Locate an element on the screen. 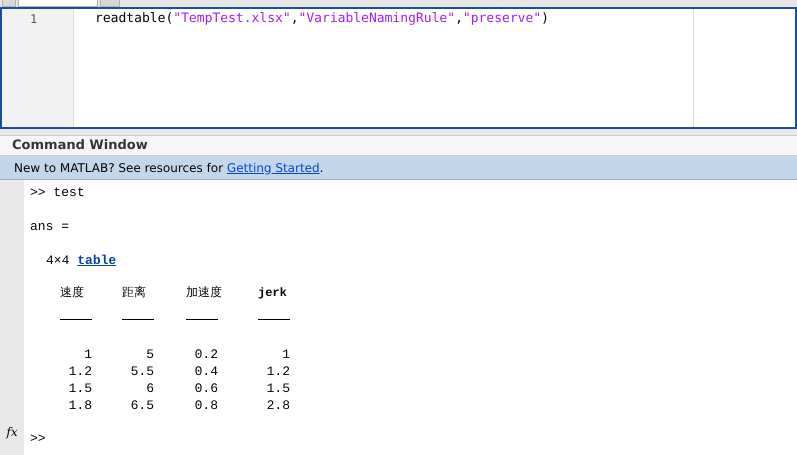 The height and width of the screenshot is (455, 797). table-cell-text: 2.8 is located at coordinates (278, 405).